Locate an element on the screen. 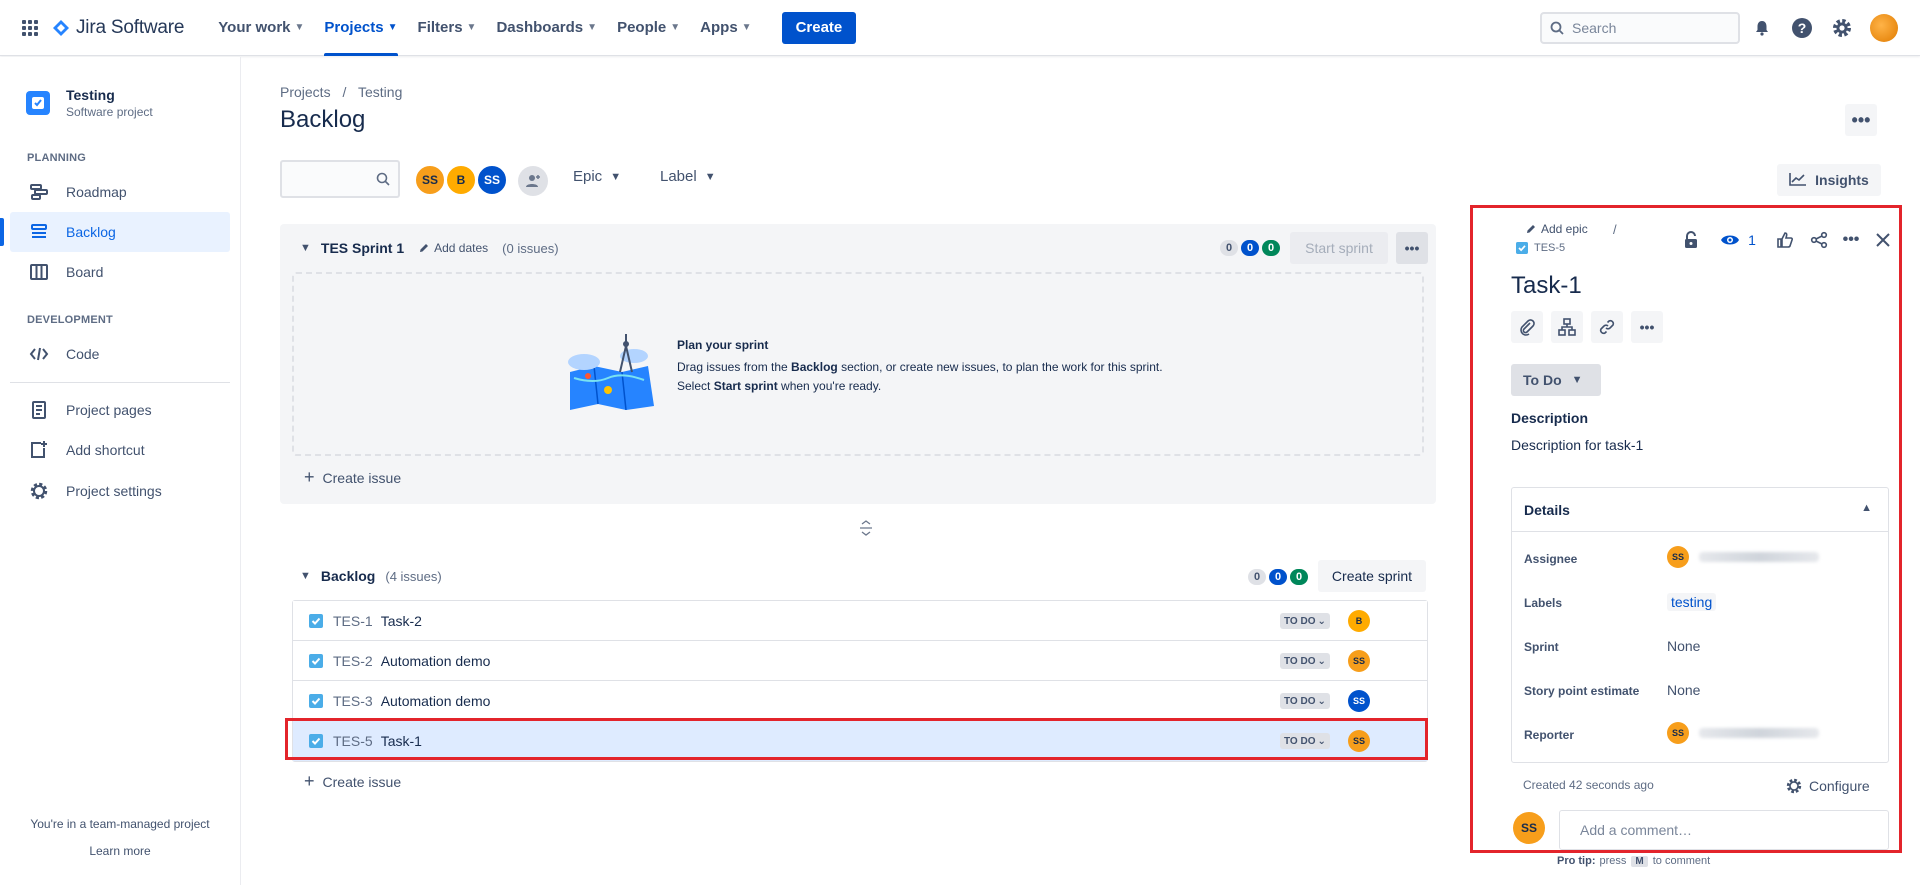 This screenshot has width=1920, height=885. jira-logo: Jira Software is located at coordinates (118, 28).